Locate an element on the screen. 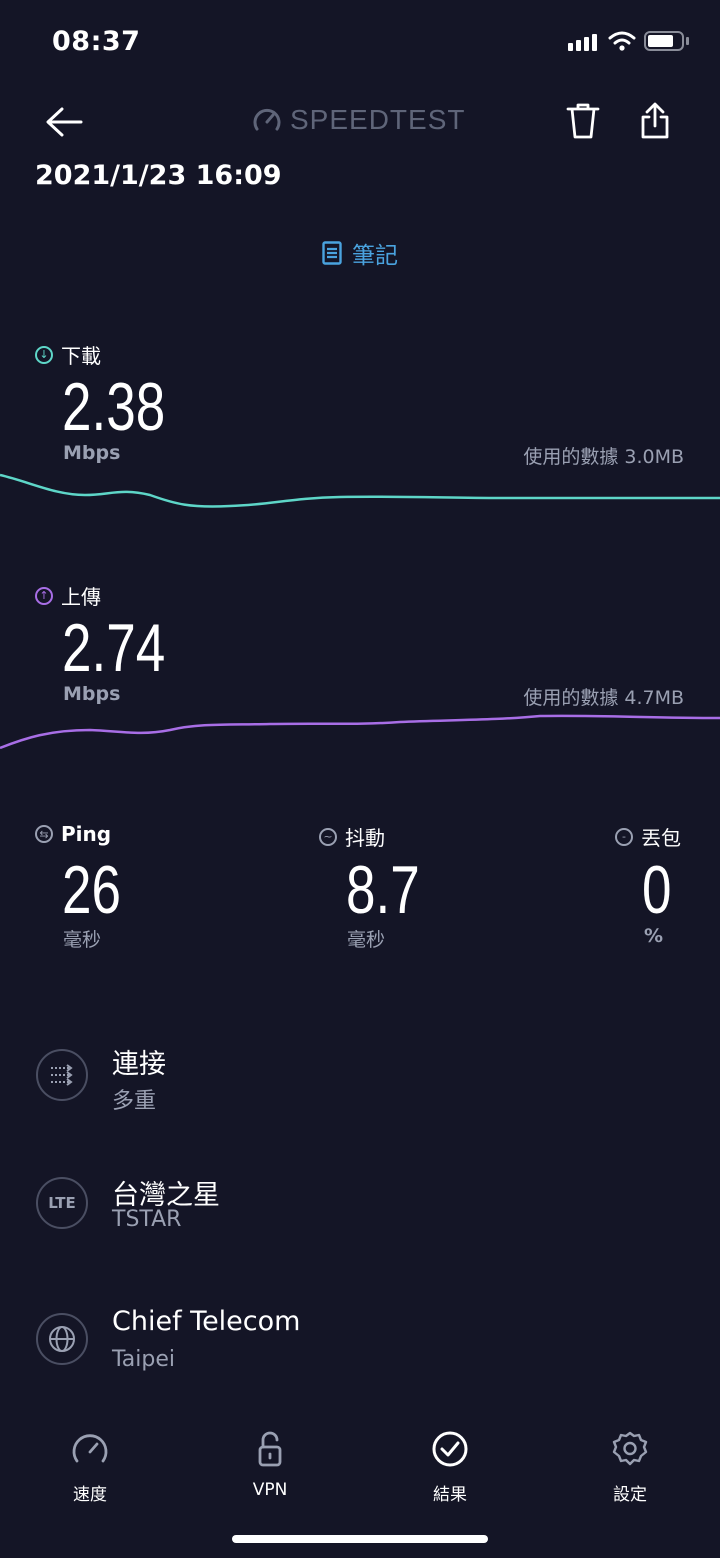  connections-icon is located at coordinates (62, 1075).